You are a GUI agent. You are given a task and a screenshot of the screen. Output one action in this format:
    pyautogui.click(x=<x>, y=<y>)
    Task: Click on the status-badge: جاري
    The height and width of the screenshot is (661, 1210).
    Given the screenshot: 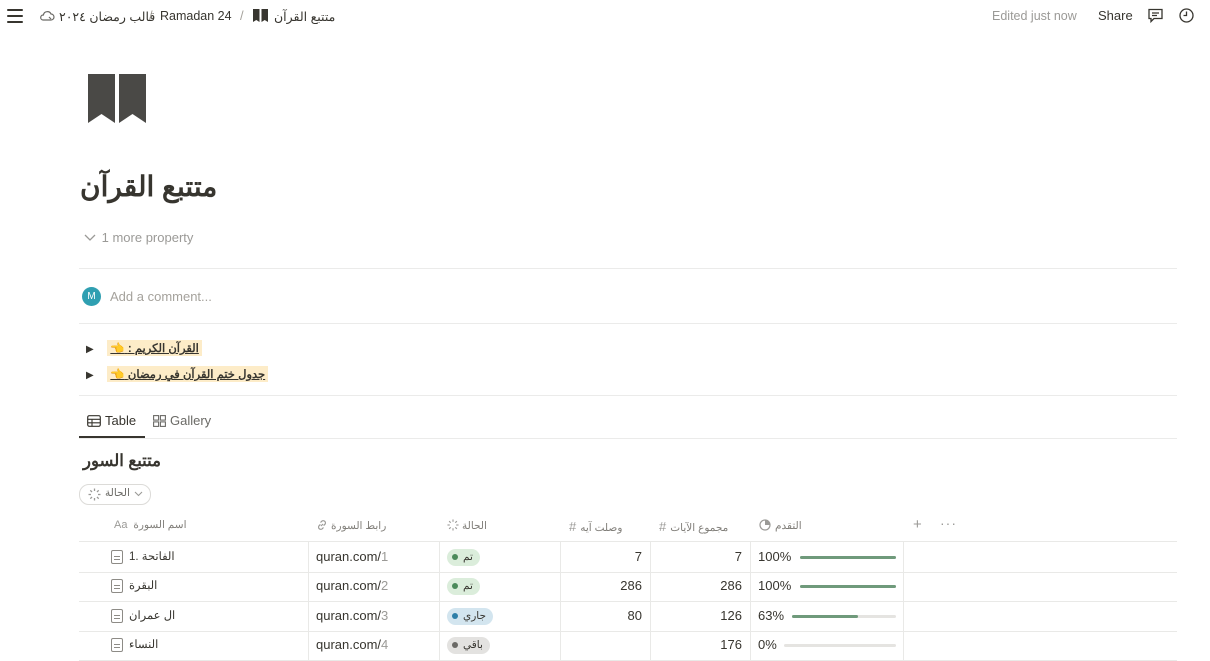 What is the action you would take?
    pyautogui.click(x=470, y=616)
    